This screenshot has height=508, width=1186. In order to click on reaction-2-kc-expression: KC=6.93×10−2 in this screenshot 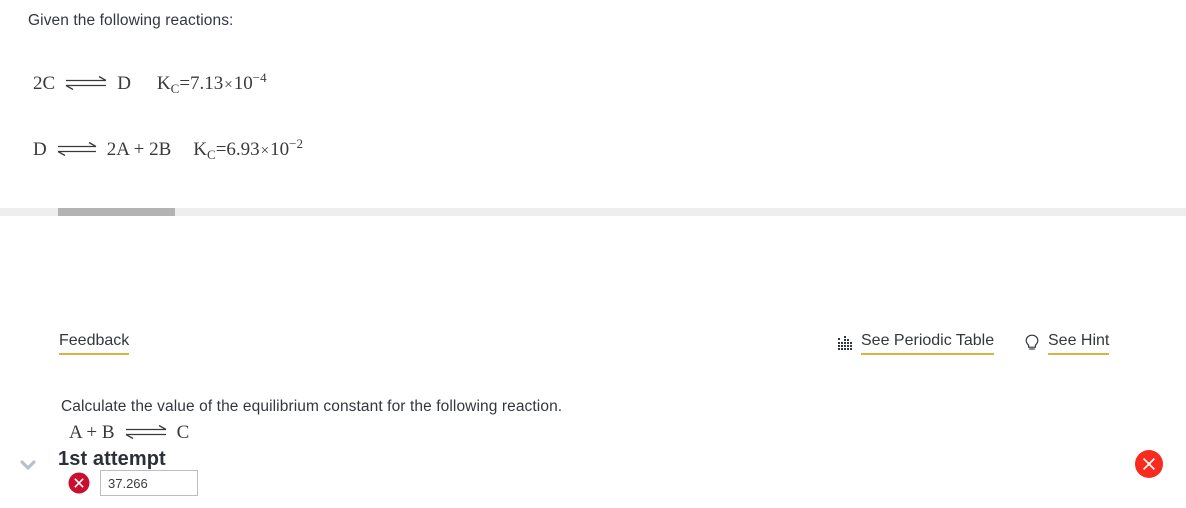, I will do `click(248, 149)`.